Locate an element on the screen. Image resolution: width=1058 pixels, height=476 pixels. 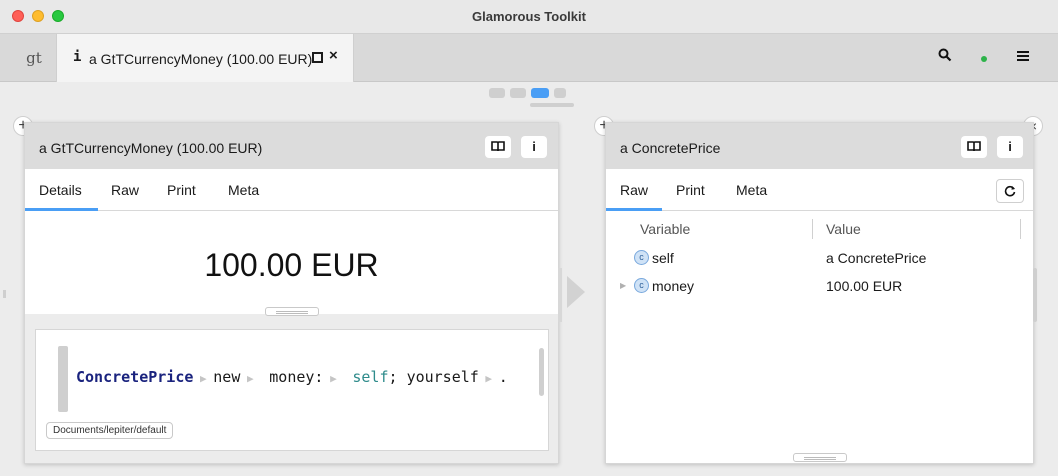
search-icon is located at coordinates (945, 56).